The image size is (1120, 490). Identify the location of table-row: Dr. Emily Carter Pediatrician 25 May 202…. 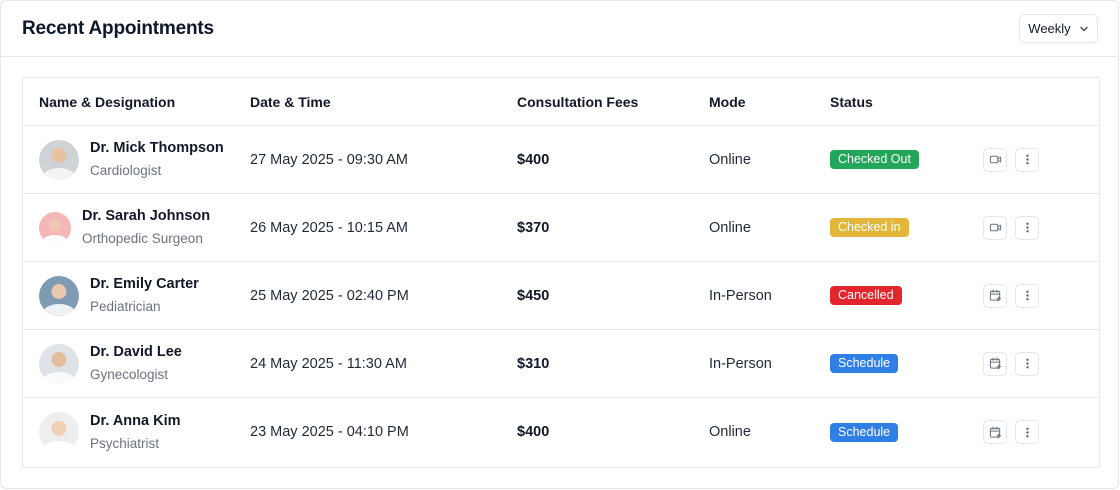
(561, 296).